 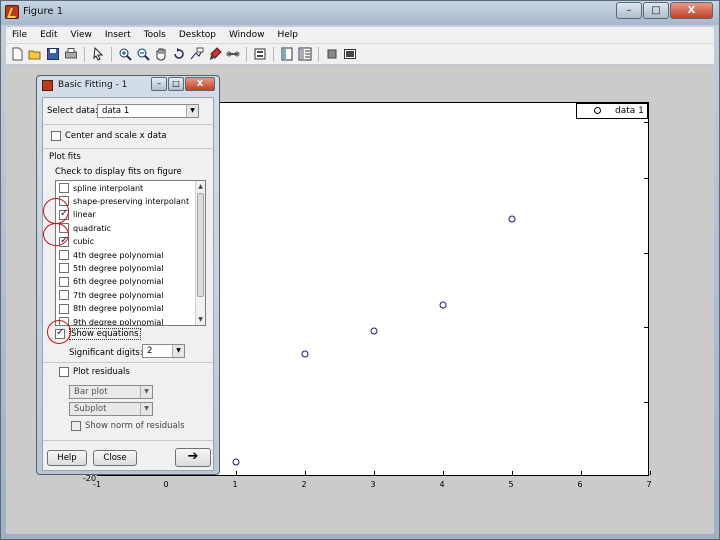 What do you see at coordinates (116, 136) in the screenshot?
I see `center-scale-label: Center and scale x data` at bounding box center [116, 136].